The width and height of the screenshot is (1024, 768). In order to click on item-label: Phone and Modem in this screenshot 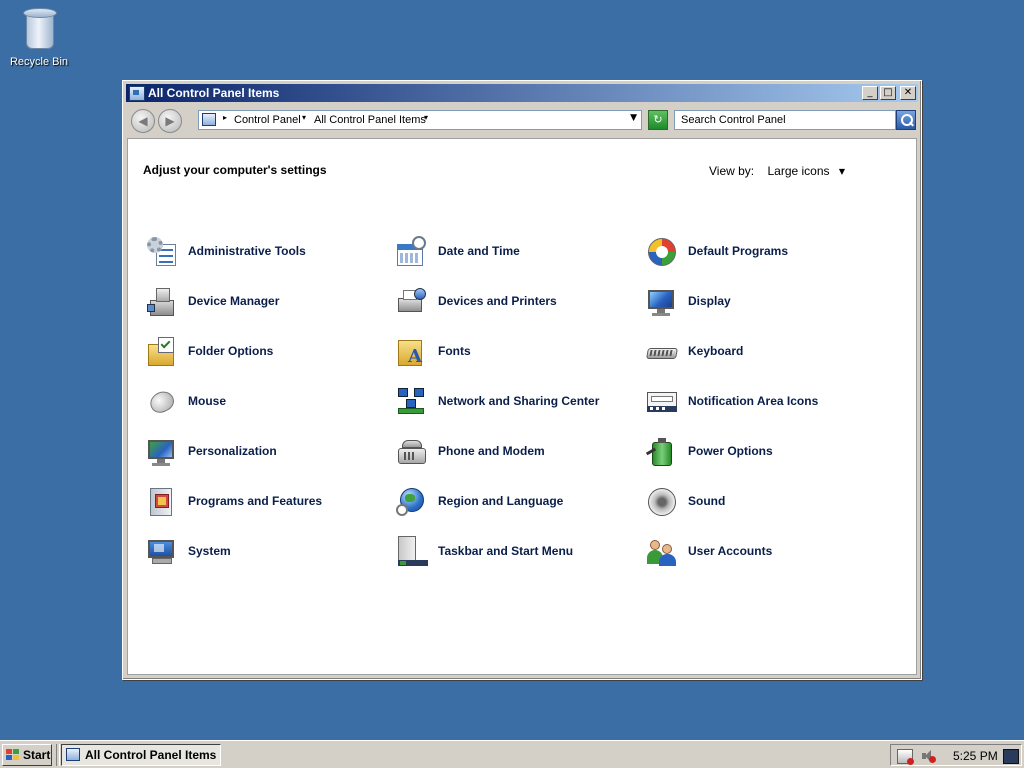, I will do `click(491, 451)`.